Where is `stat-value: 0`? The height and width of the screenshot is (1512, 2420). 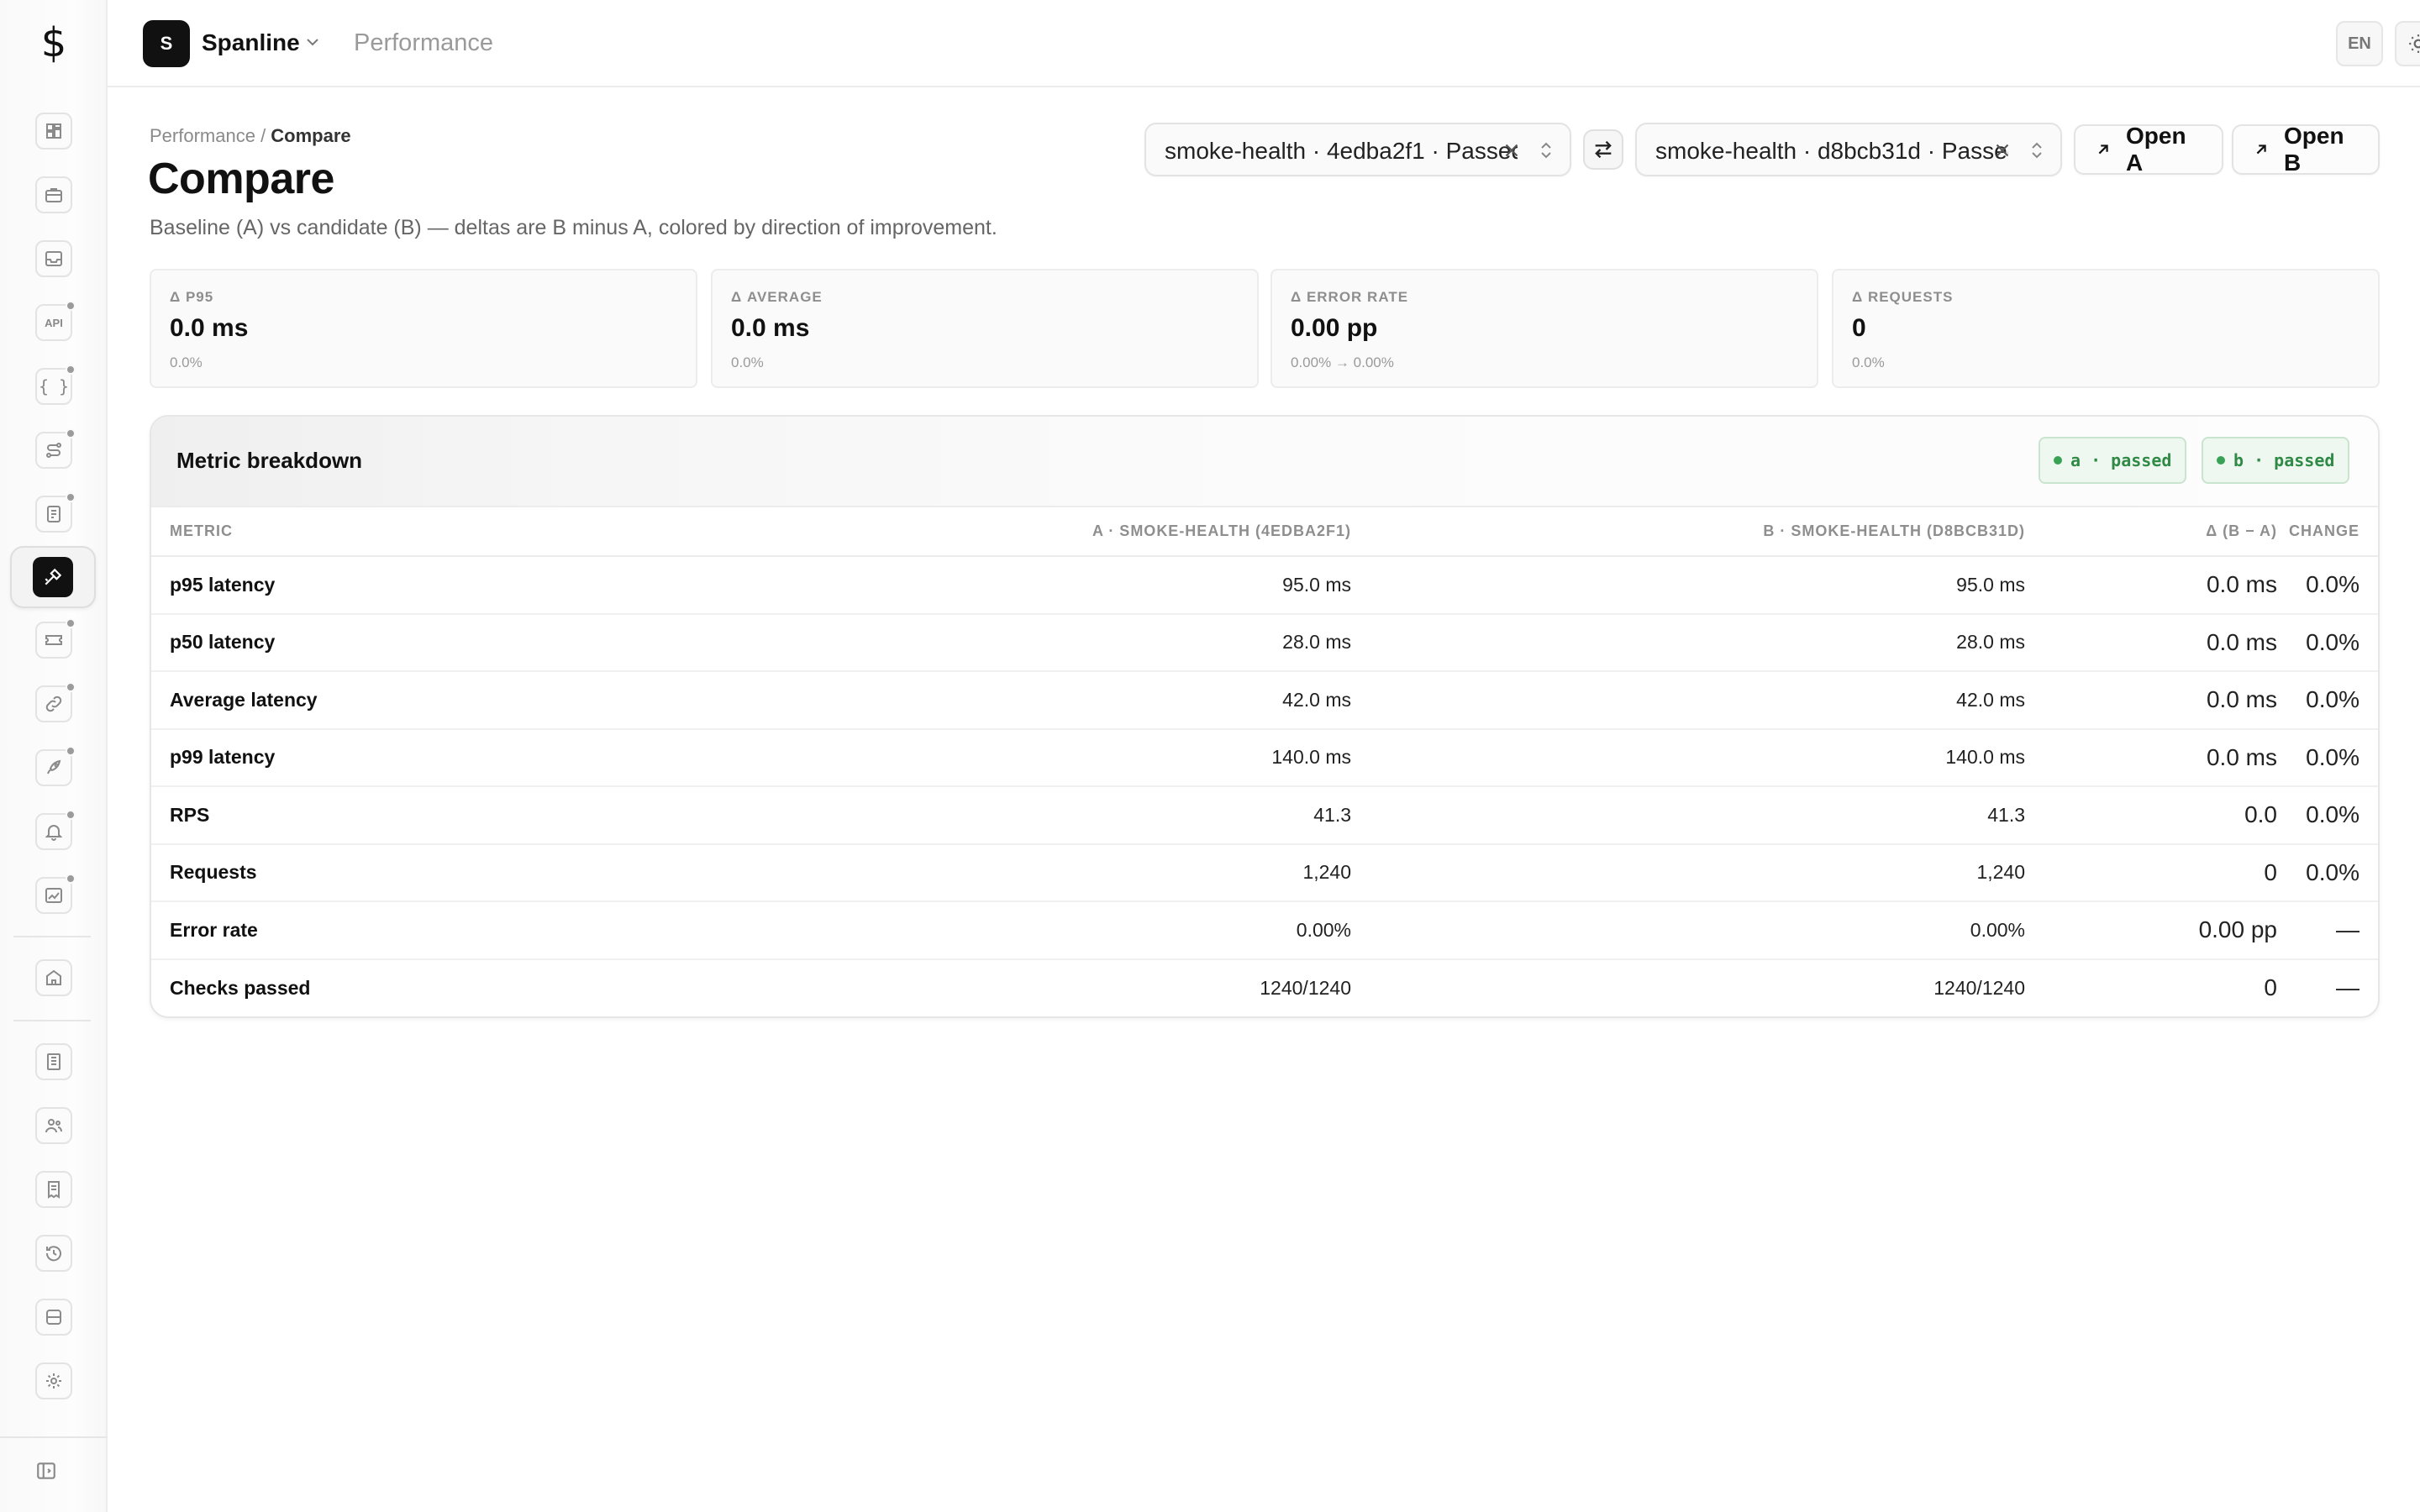
stat-value: 0 is located at coordinates (1859, 328).